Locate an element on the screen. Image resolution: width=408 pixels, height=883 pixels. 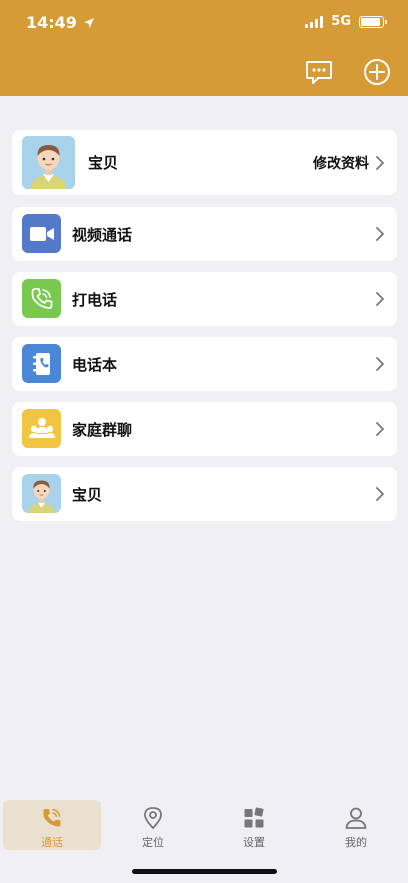
menu-item-family-chat: 家庭群聊 is located at coordinates (204, 429).